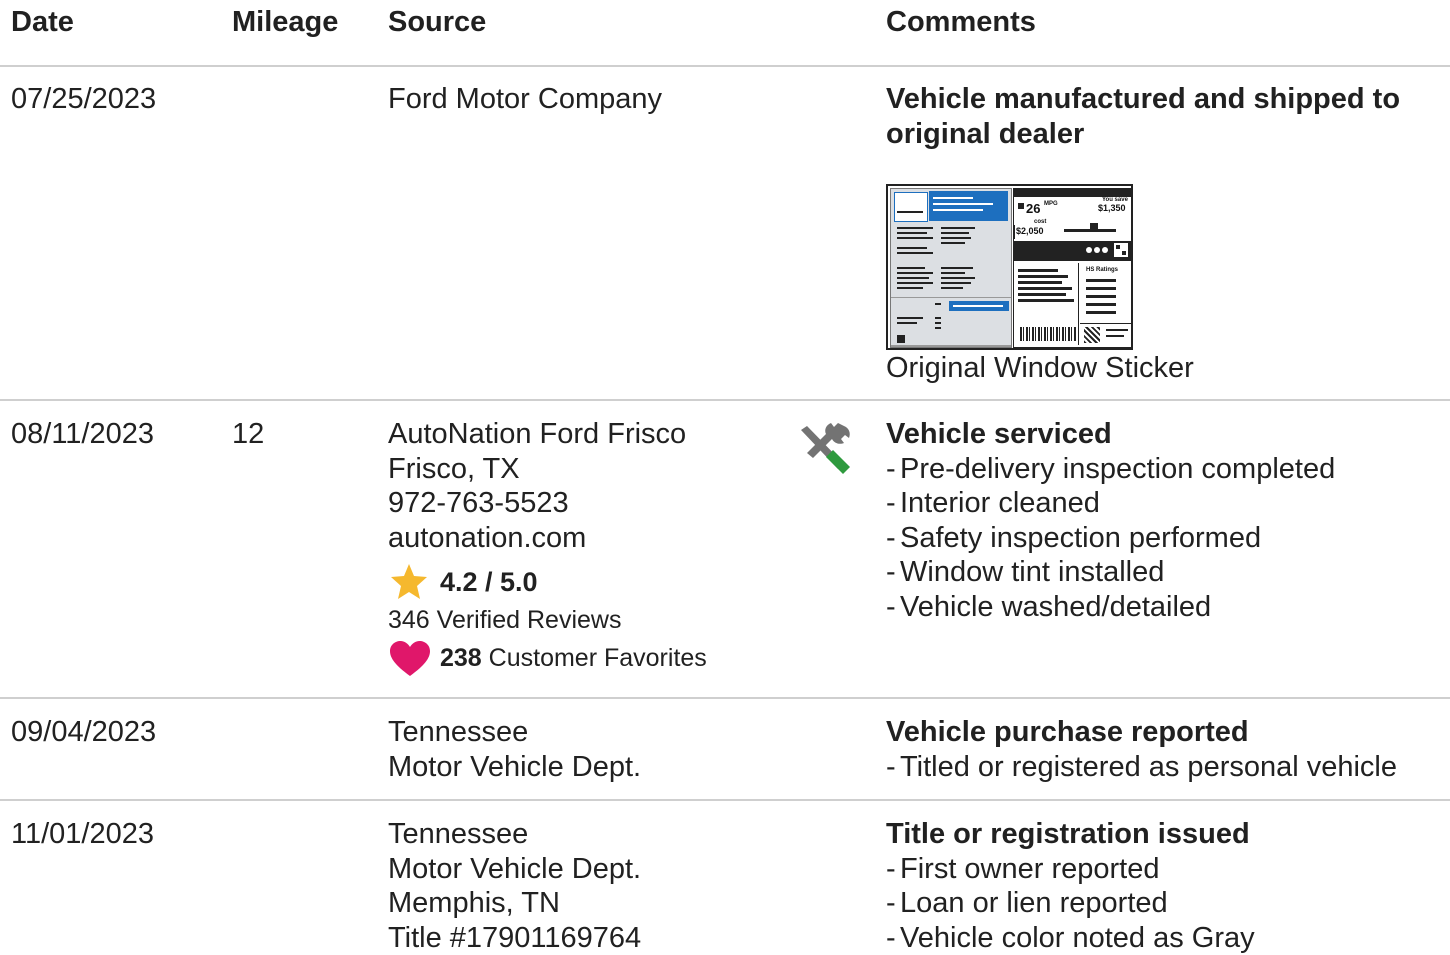 The image size is (1450, 955). Describe the element at coordinates (504, 620) in the screenshot. I see `dealer-reviews-link: 346 Verified Reviews` at that location.